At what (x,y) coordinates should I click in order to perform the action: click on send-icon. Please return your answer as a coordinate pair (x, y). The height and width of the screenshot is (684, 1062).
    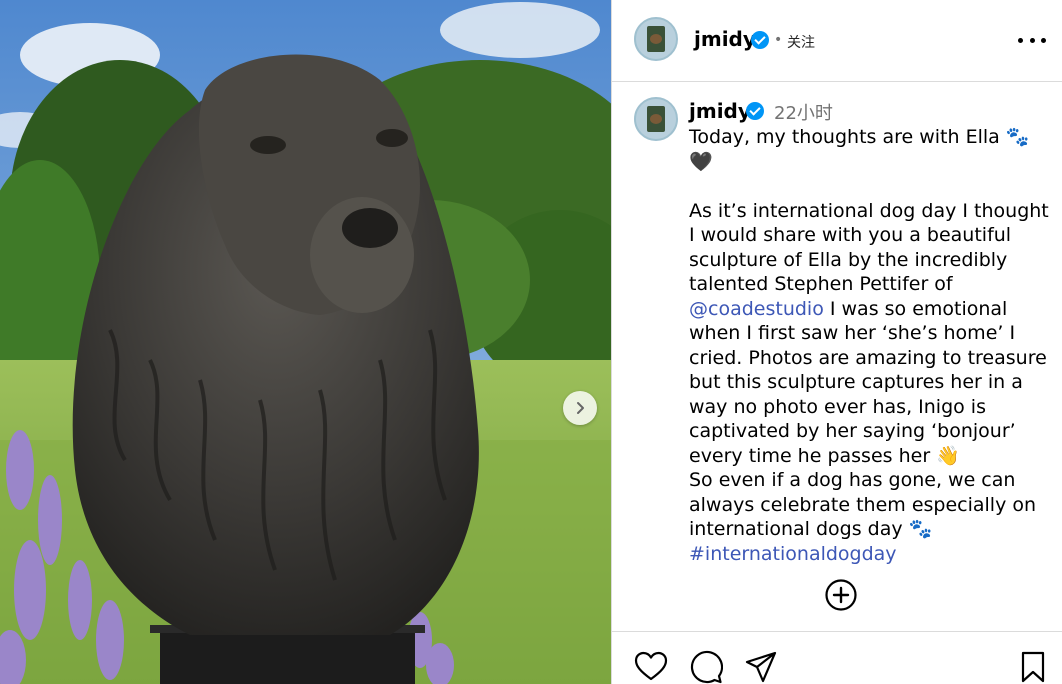
    Looking at the image, I should click on (761, 667).